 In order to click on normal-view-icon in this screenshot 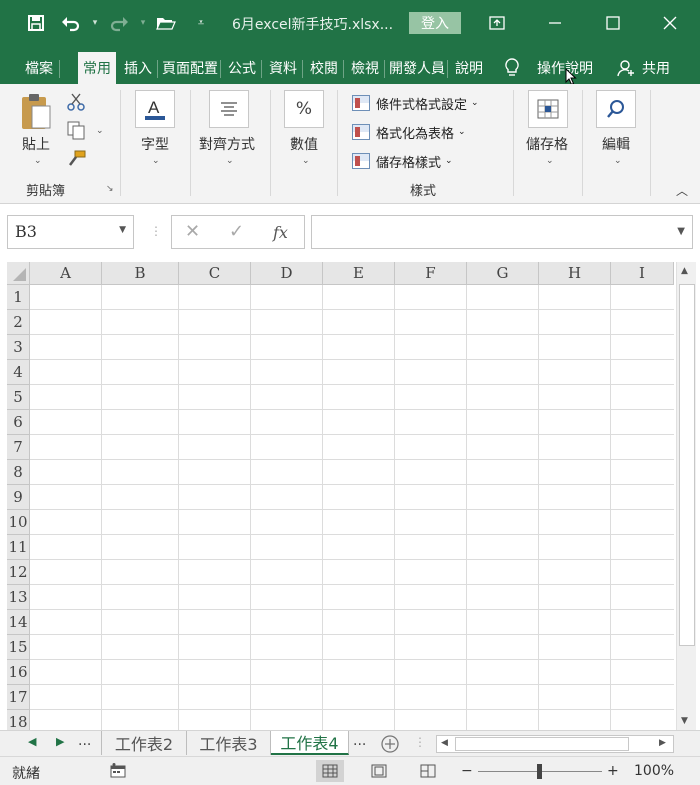, I will do `click(330, 771)`.